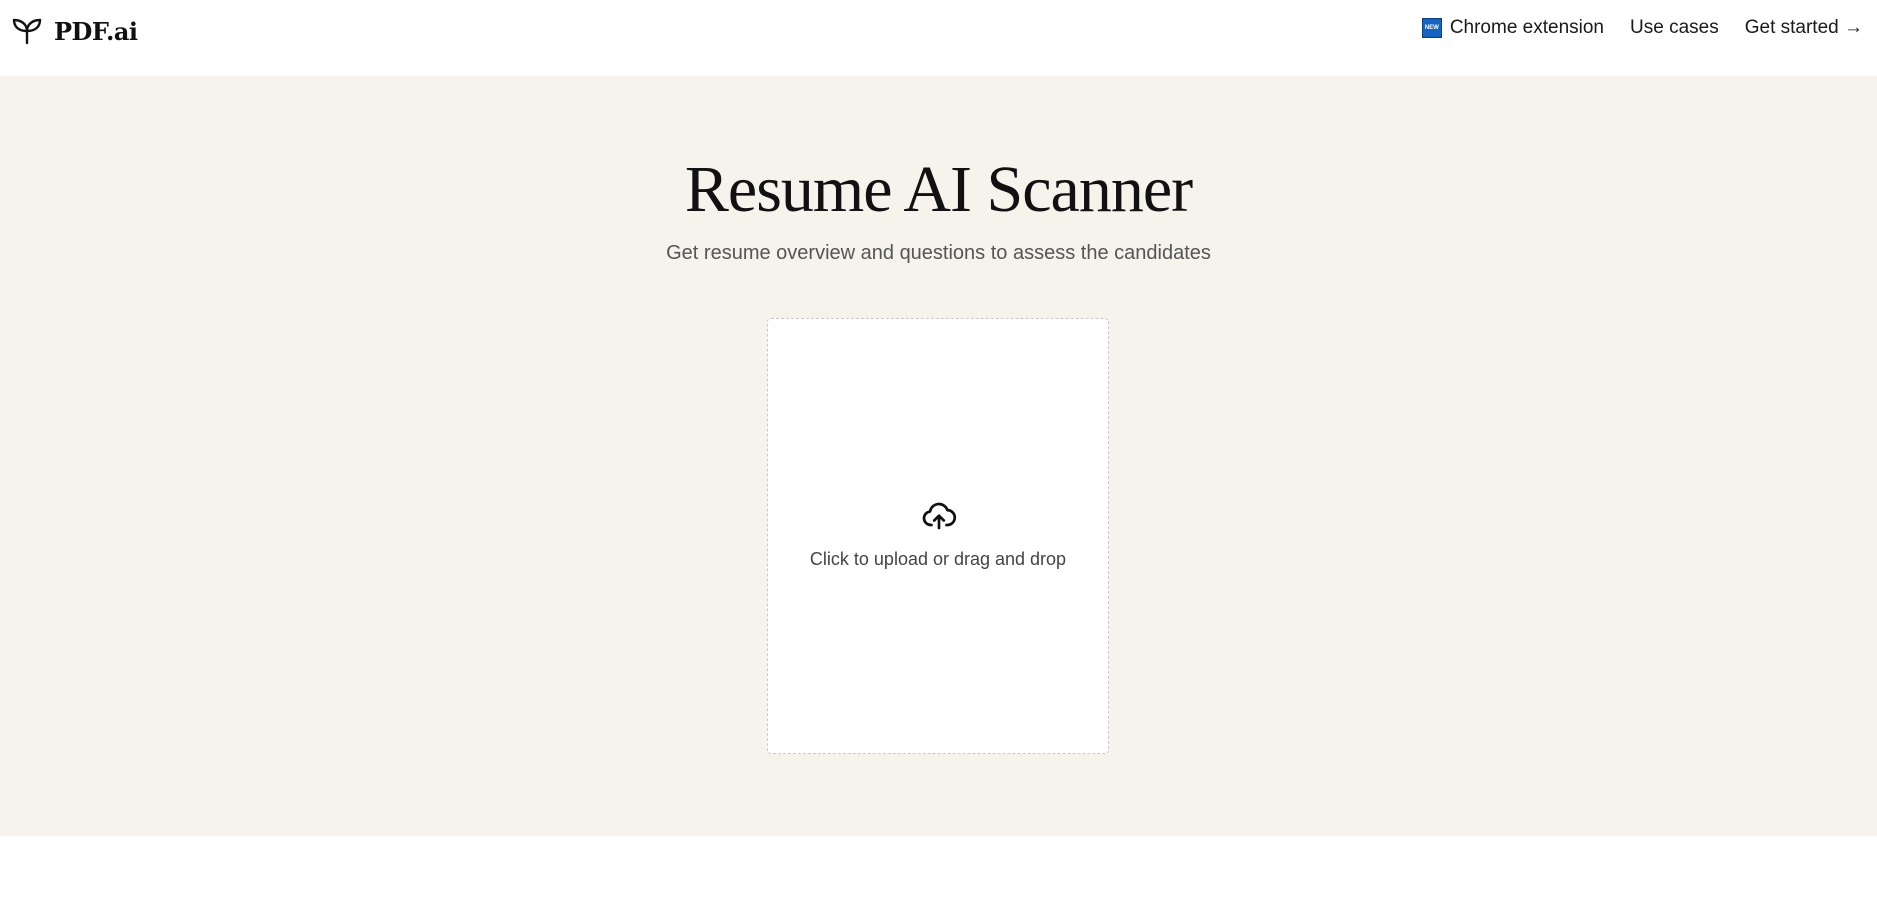 The height and width of the screenshot is (911, 1877). What do you see at coordinates (96, 31) in the screenshot?
I see `logo-text: PDF.ai` at bounding box center [96, 31].